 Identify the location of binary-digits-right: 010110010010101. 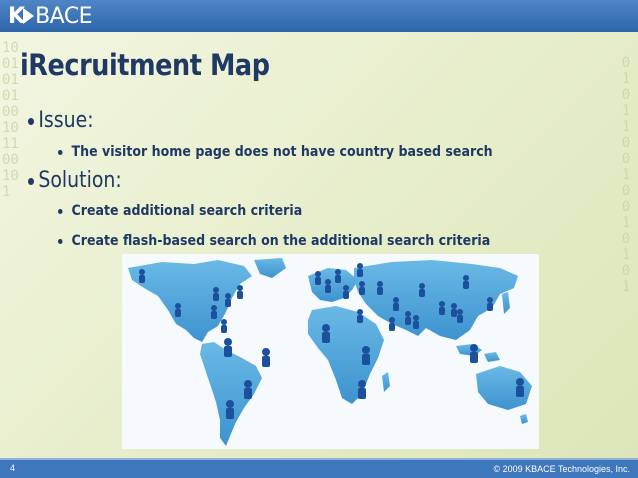
(626, 175).